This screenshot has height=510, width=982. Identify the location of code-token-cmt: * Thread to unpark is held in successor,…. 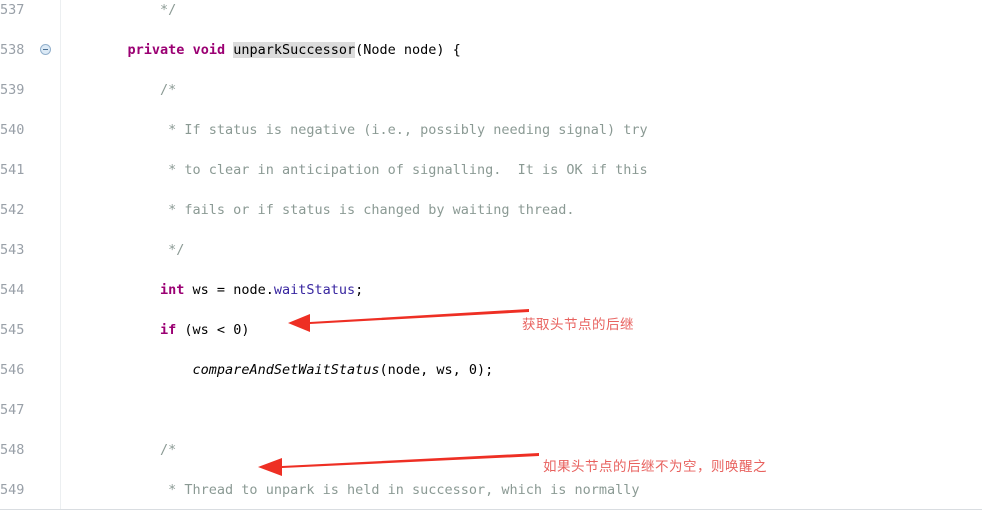
(404, 490).